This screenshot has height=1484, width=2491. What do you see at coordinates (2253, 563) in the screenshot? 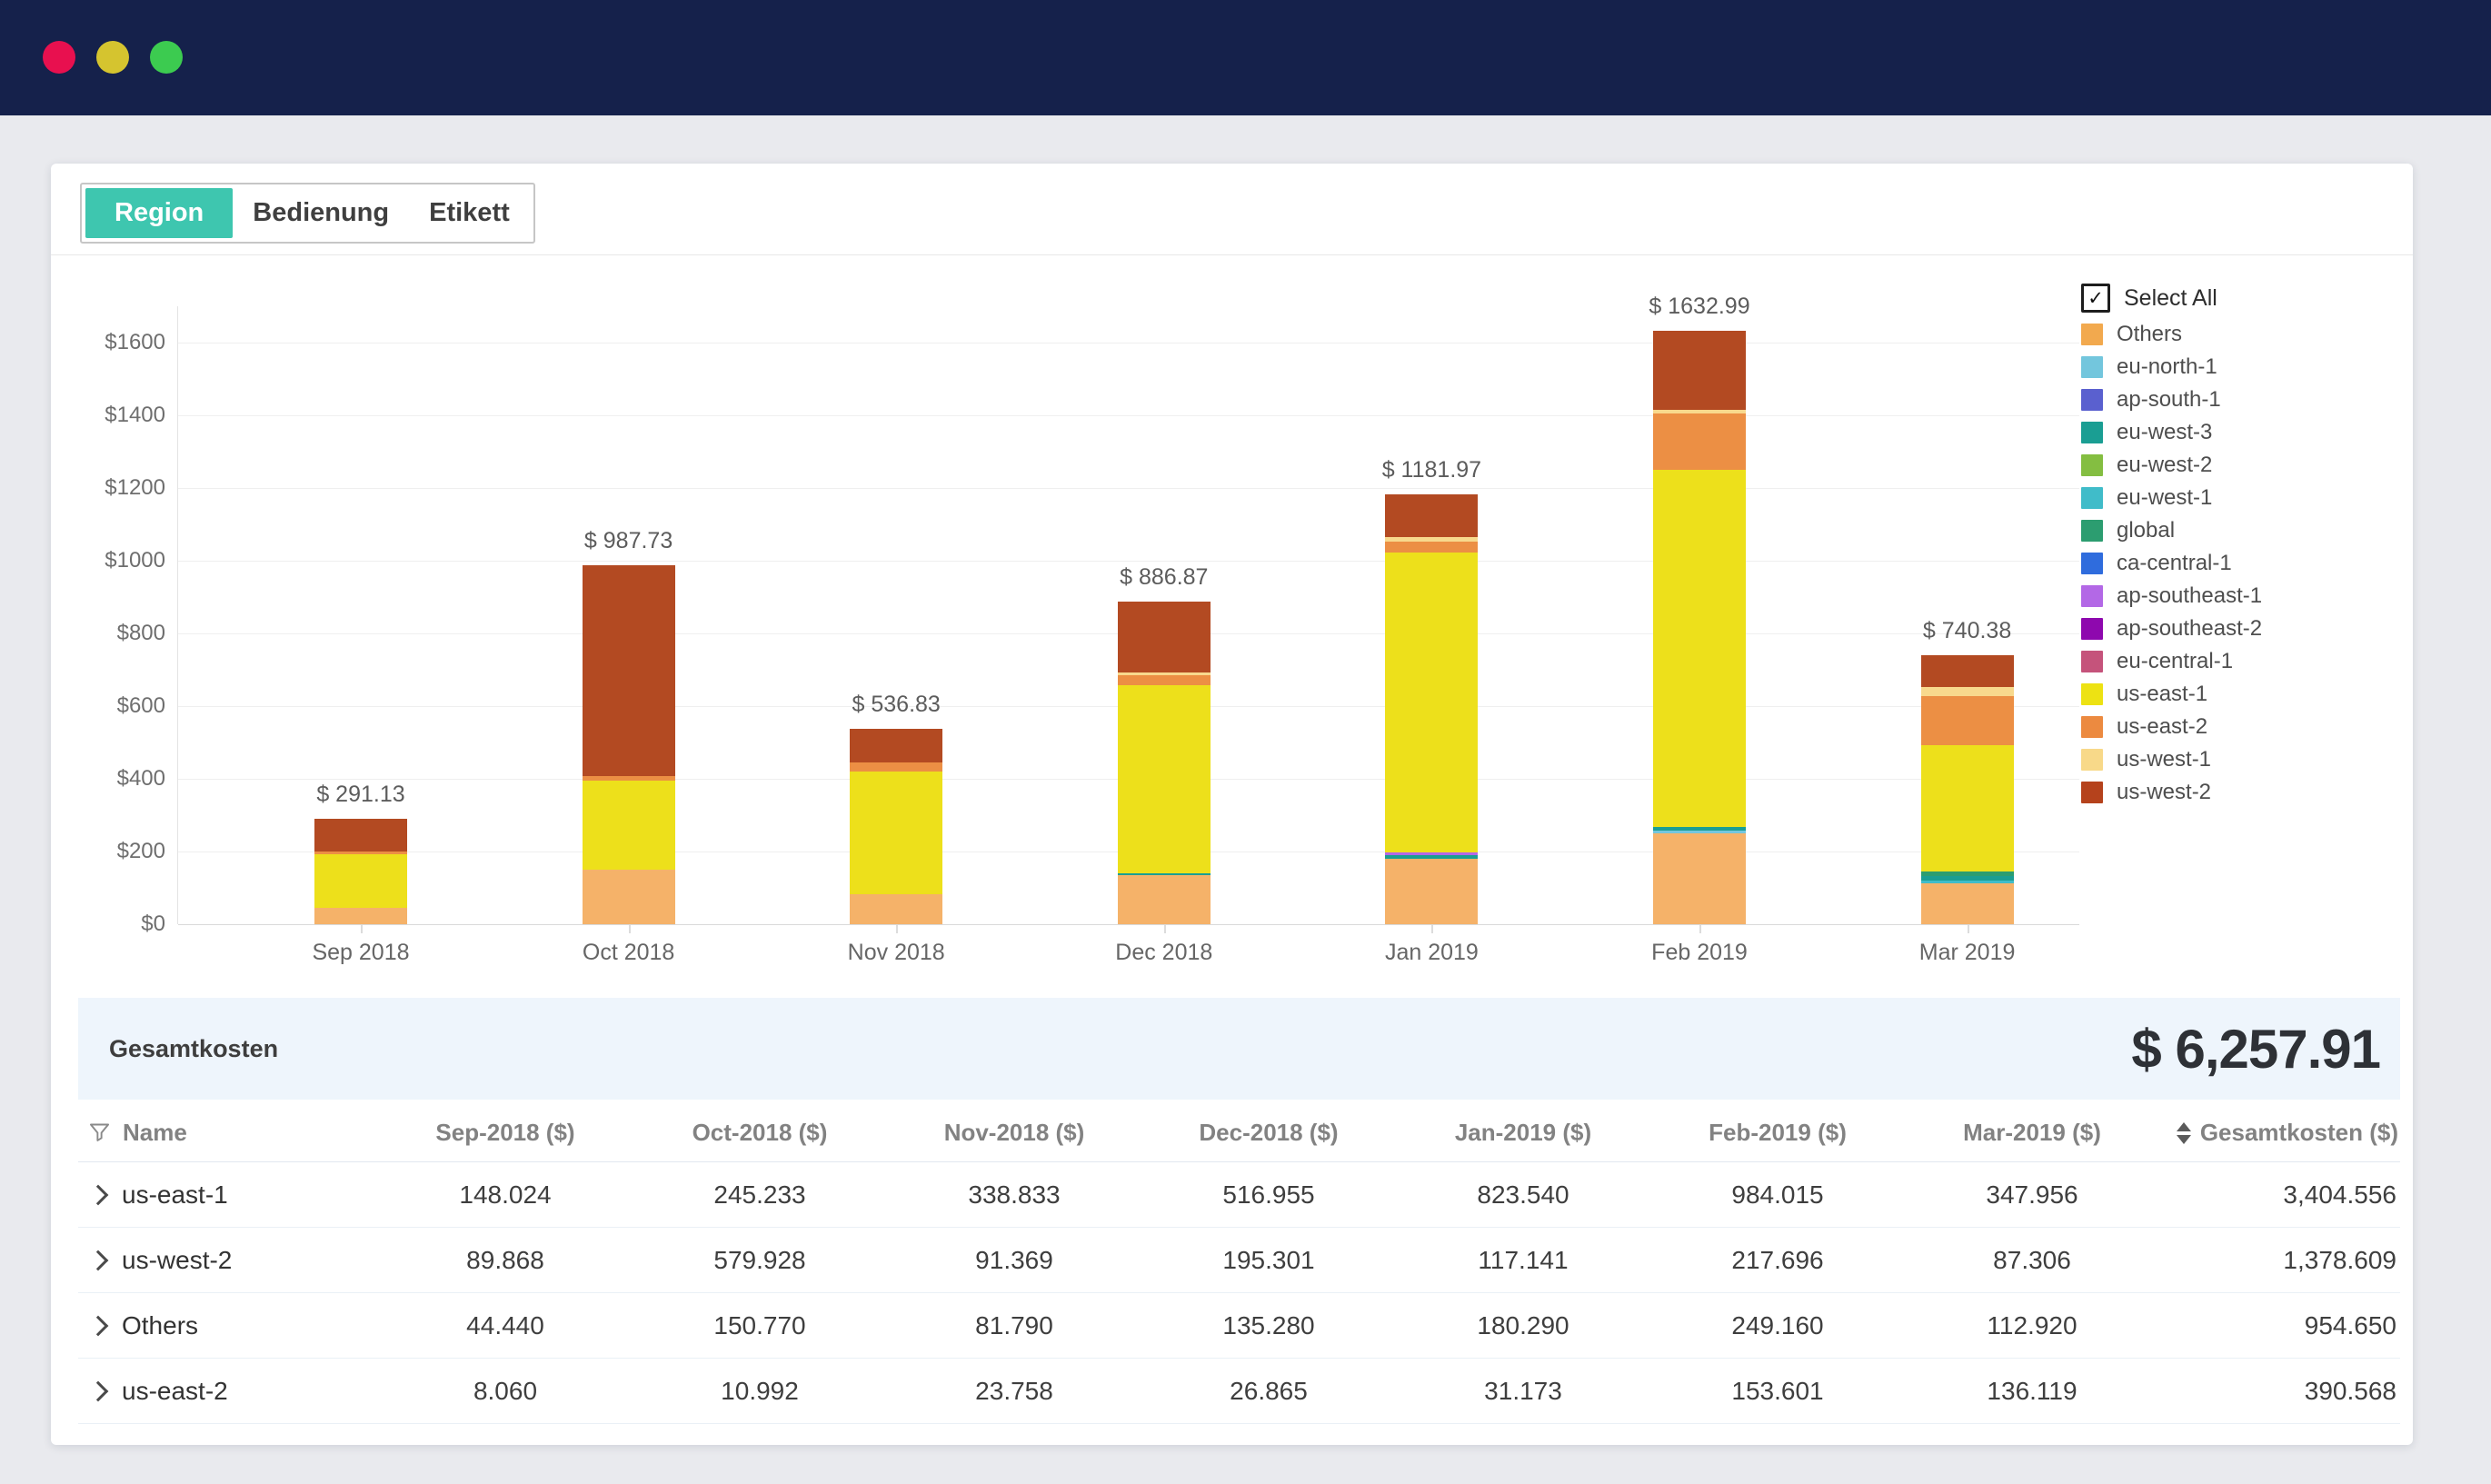
I see `legend-item-ca-central-1: ca-central-1` at bounding box center [2253, 563].